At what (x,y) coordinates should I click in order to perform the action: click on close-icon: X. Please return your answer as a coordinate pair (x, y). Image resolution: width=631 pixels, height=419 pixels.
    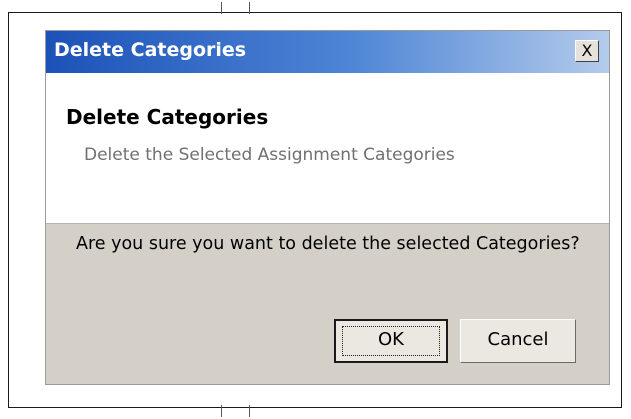
    Looking at the image, I should click on (587, 50).